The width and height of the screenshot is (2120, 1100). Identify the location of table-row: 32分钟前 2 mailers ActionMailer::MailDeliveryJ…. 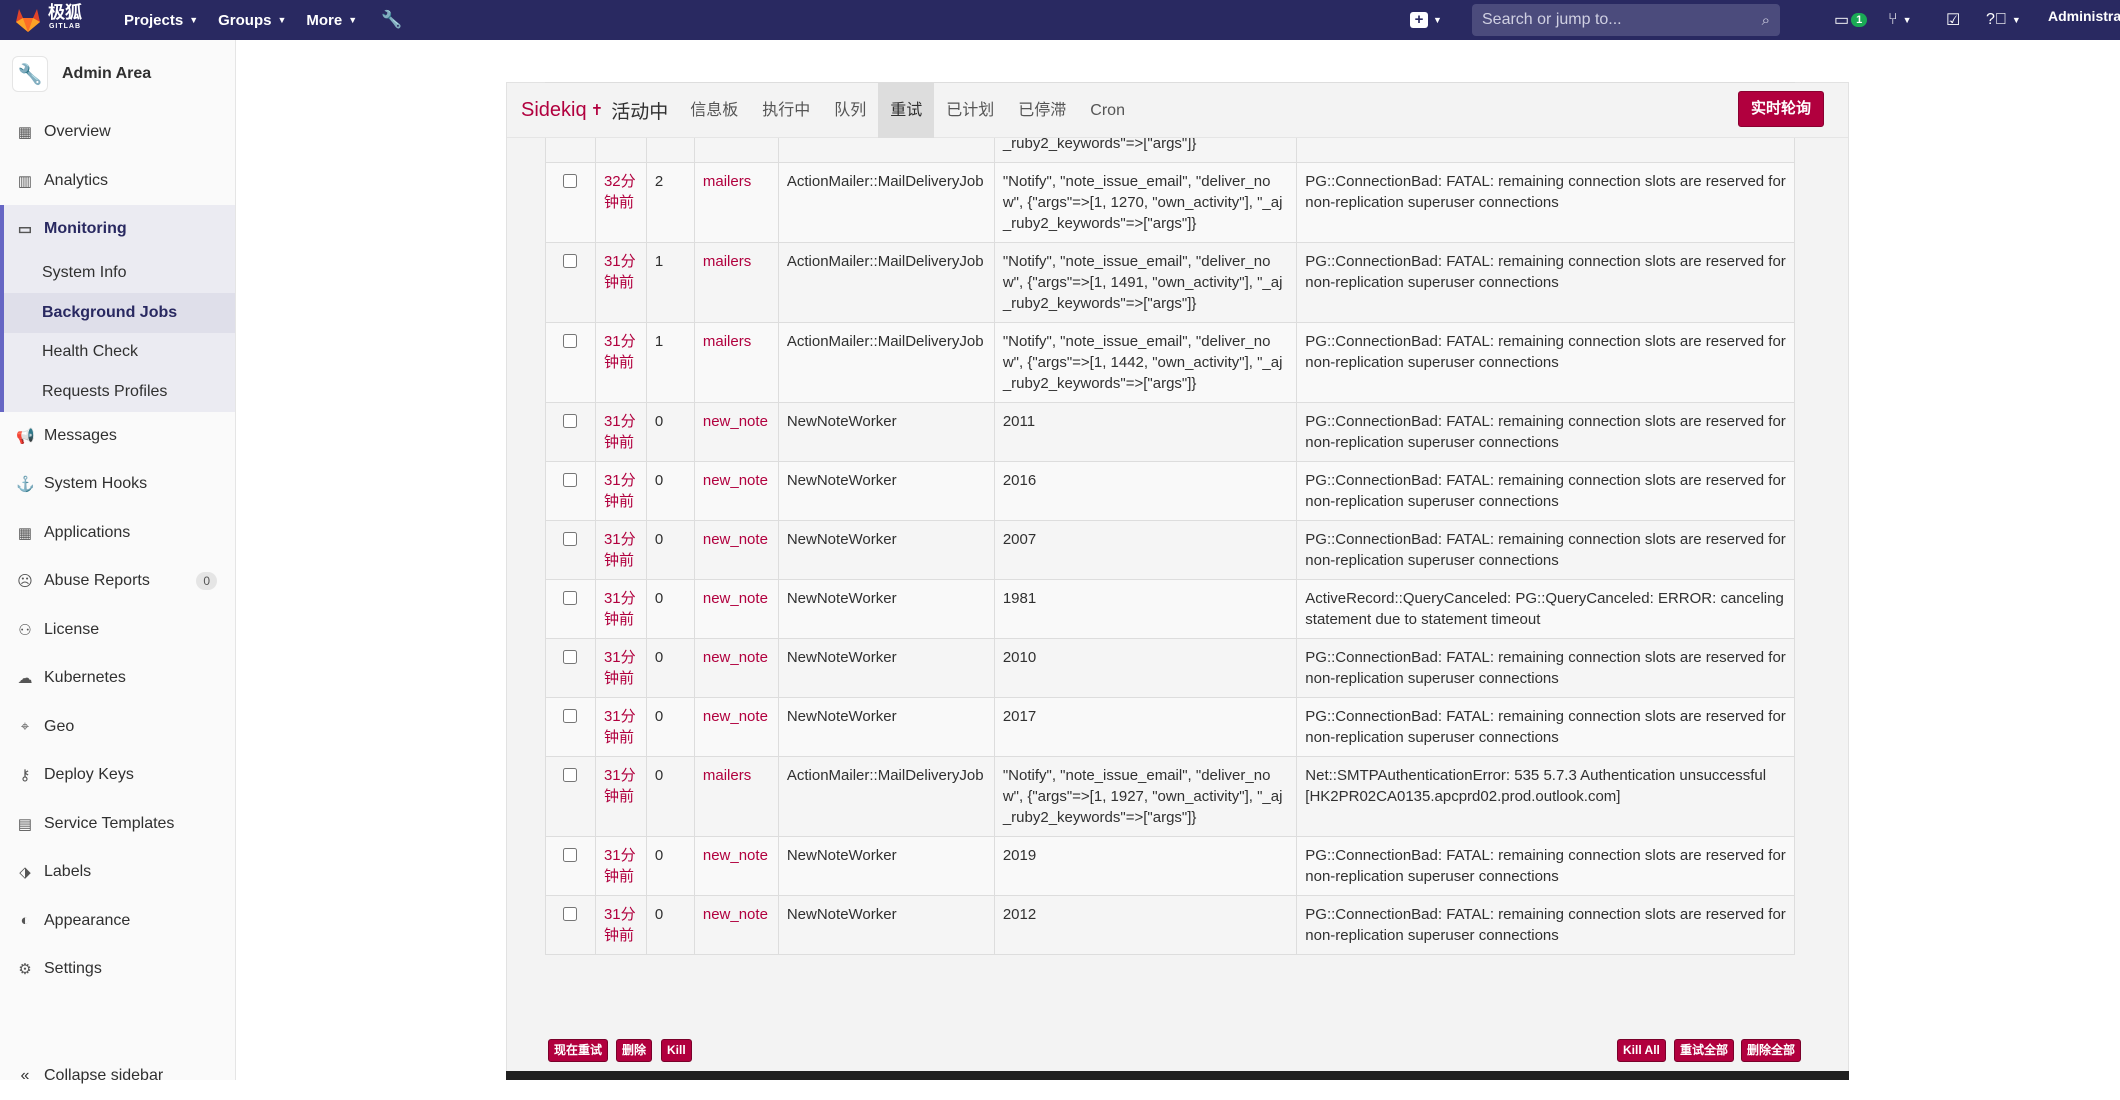
(1170, 202).